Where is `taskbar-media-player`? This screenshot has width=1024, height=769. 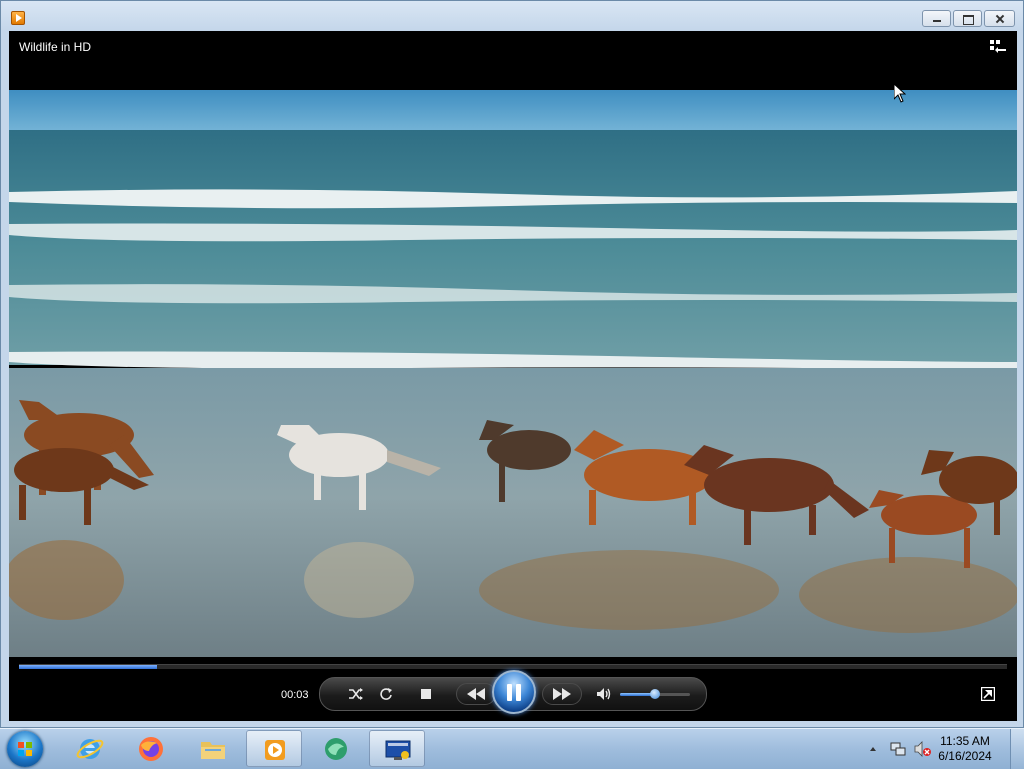
taskbar-media-player is located at coordinates (274, 748).